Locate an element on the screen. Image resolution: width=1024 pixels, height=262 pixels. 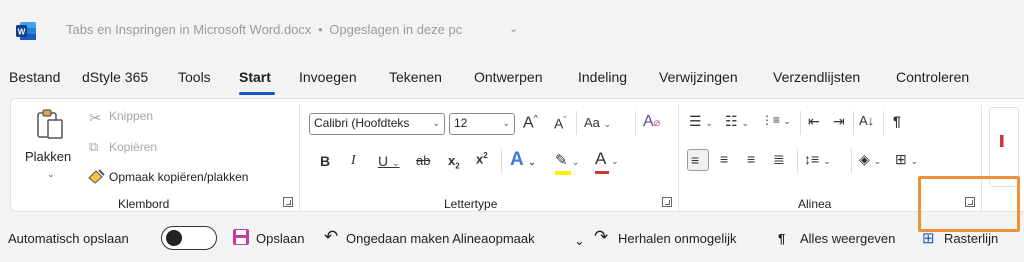
italic-icon: I is located at coordinates (353, 161).